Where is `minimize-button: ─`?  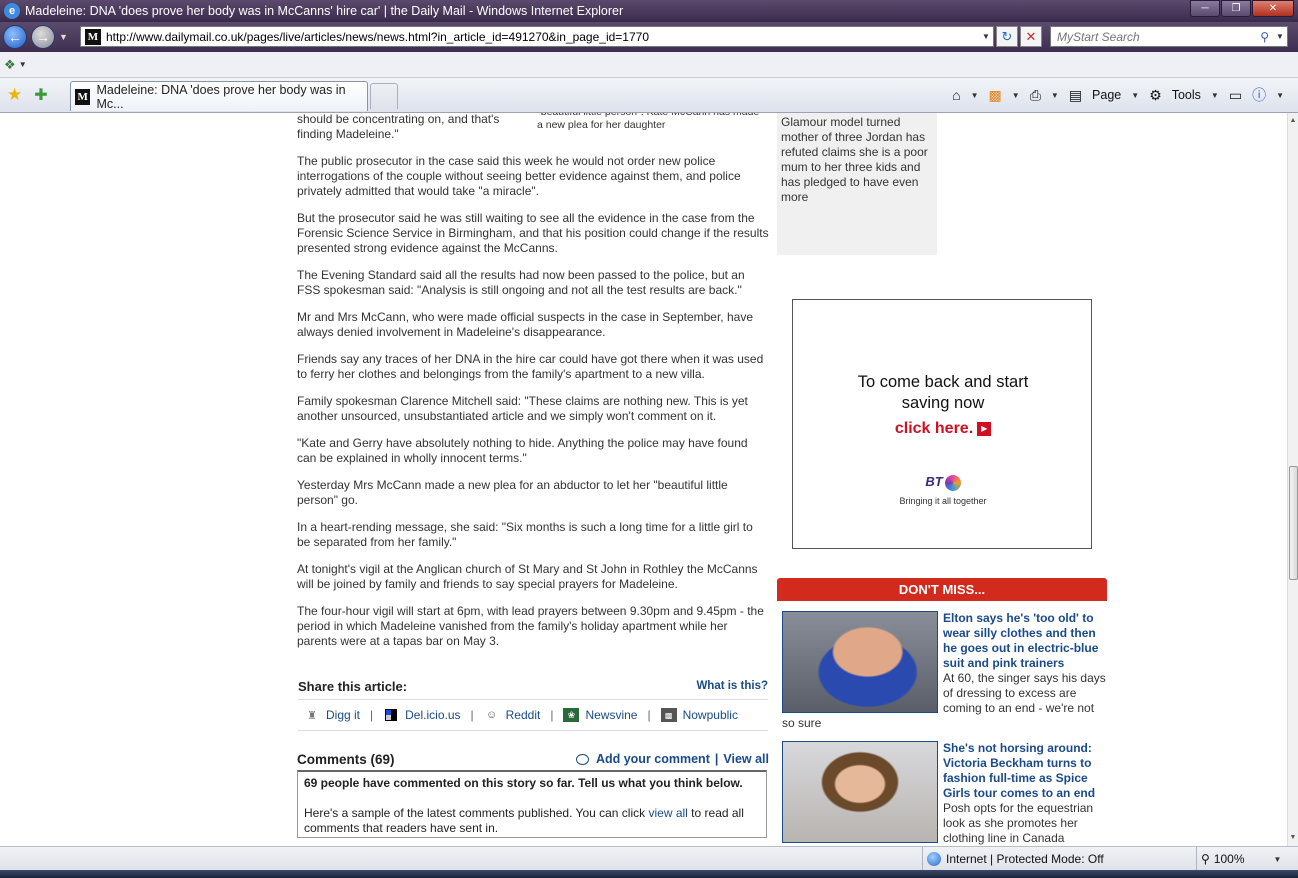 minimize-button: ─ is located at coordinates (1205, 8).